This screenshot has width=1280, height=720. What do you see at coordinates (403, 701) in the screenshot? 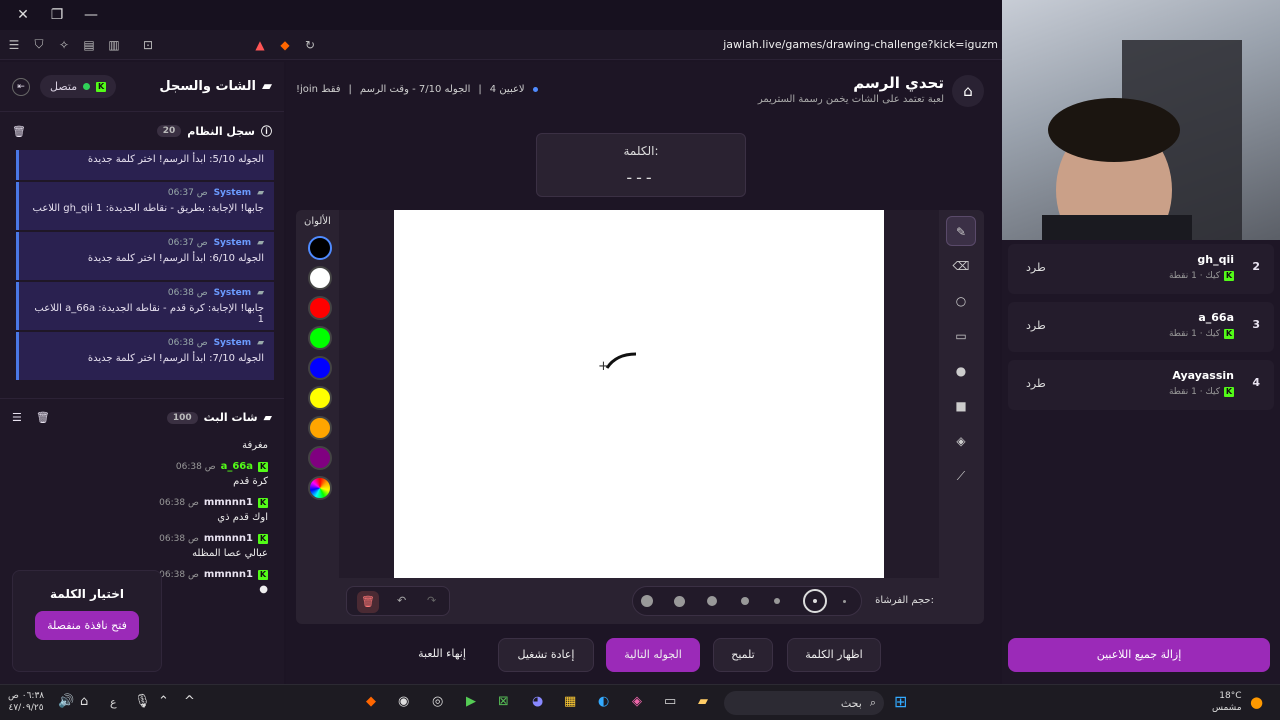
I see `steam-icon: ◉` at bounding box center [403, 701].